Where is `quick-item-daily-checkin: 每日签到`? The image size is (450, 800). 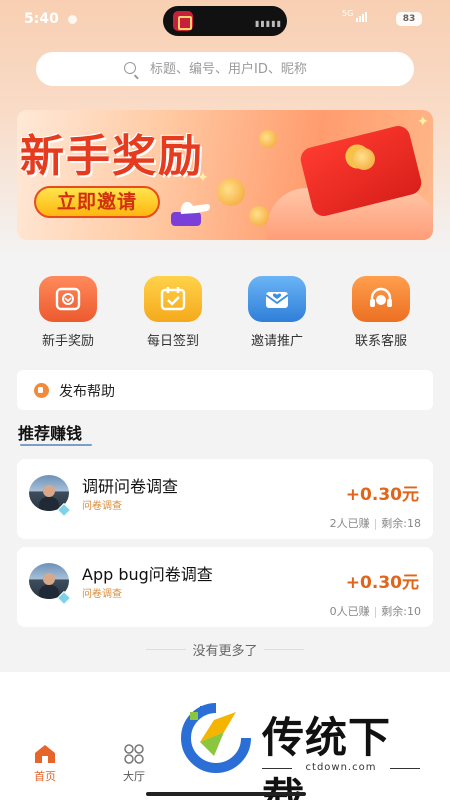
quick-item-daily-checkin: 每日签到 is located at coordinates (173, 312).